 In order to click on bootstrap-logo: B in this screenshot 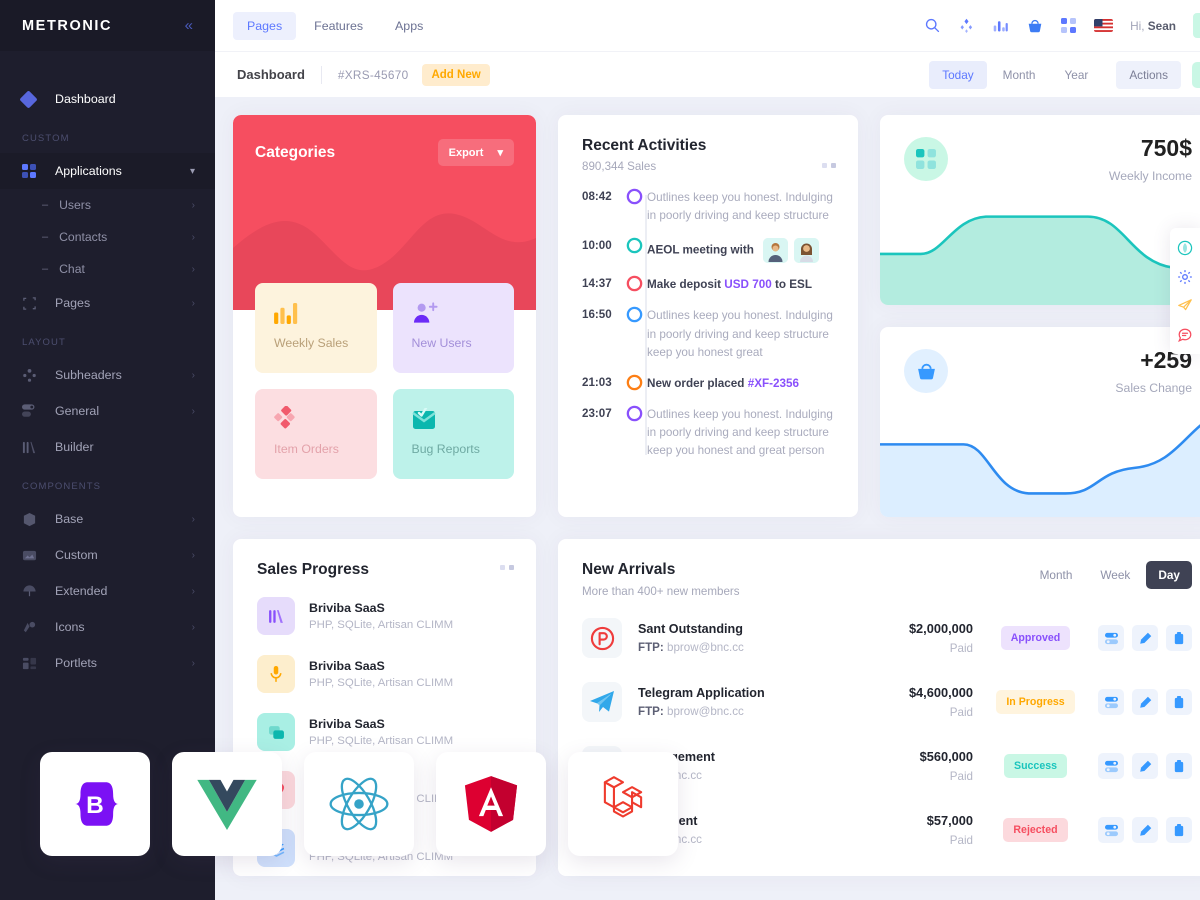, I will do `click(95, 804)`.